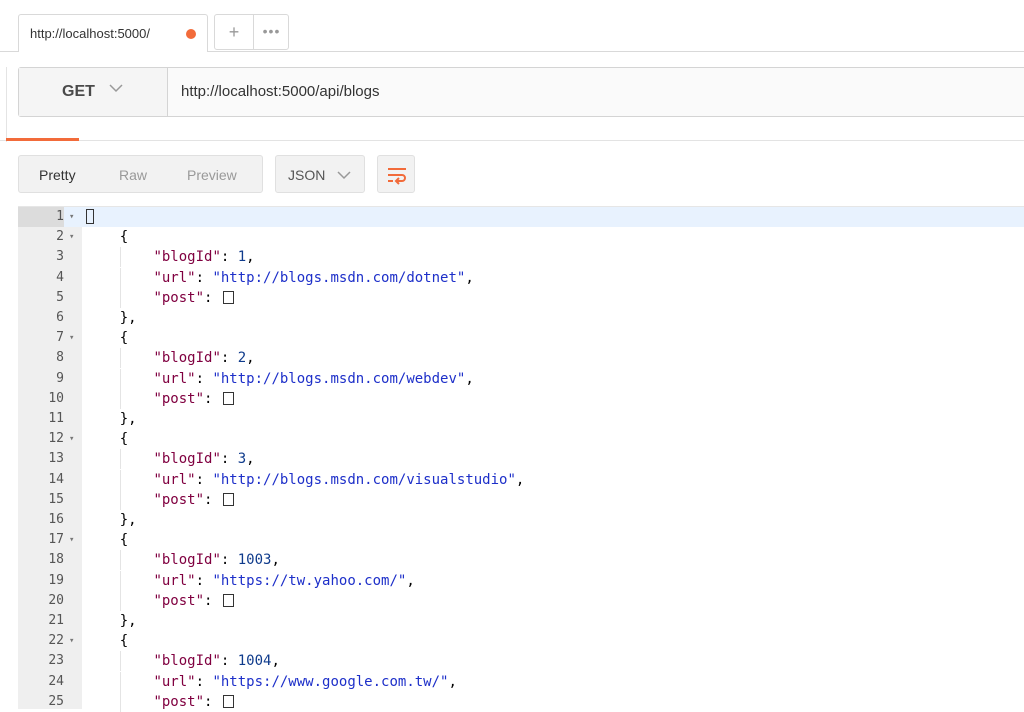  Describe the element at coordinates (521, 217) in the screenshot. I see `code-line: 1 ▾` at that location.